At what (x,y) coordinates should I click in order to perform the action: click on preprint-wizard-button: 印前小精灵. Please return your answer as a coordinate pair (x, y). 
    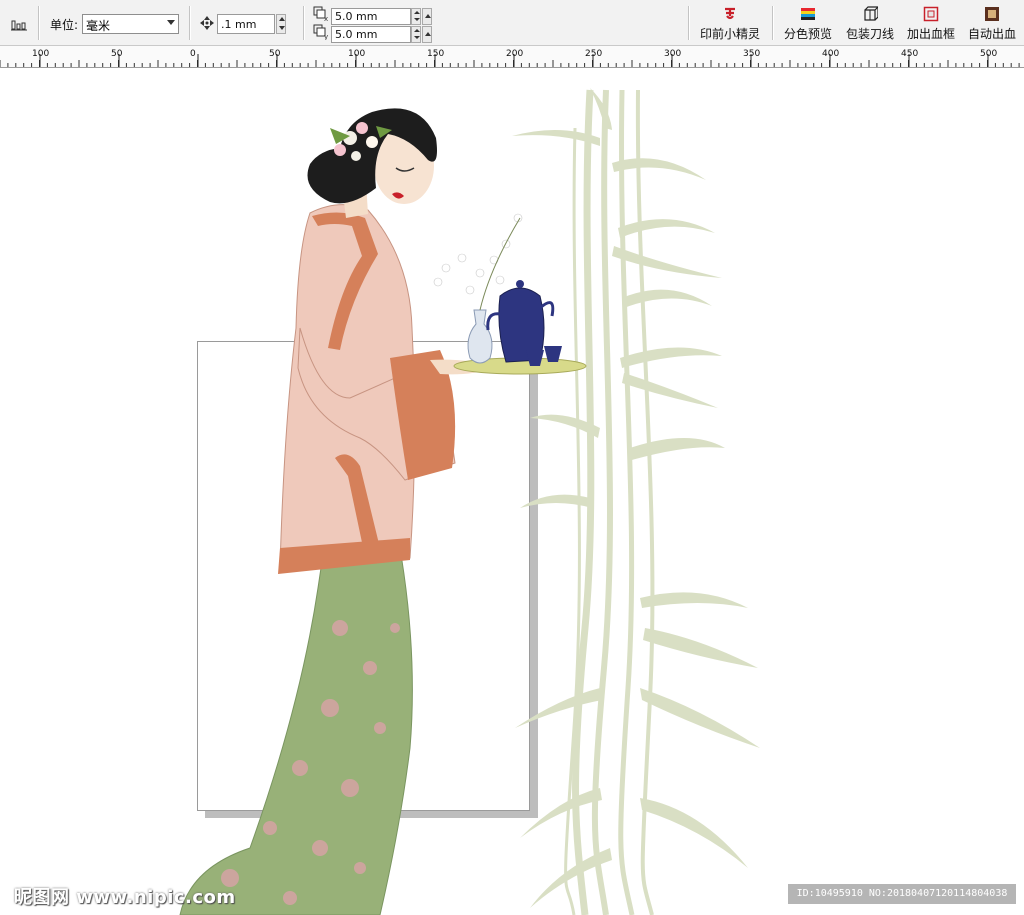
    Looking at the image, I should click on (730, 24).